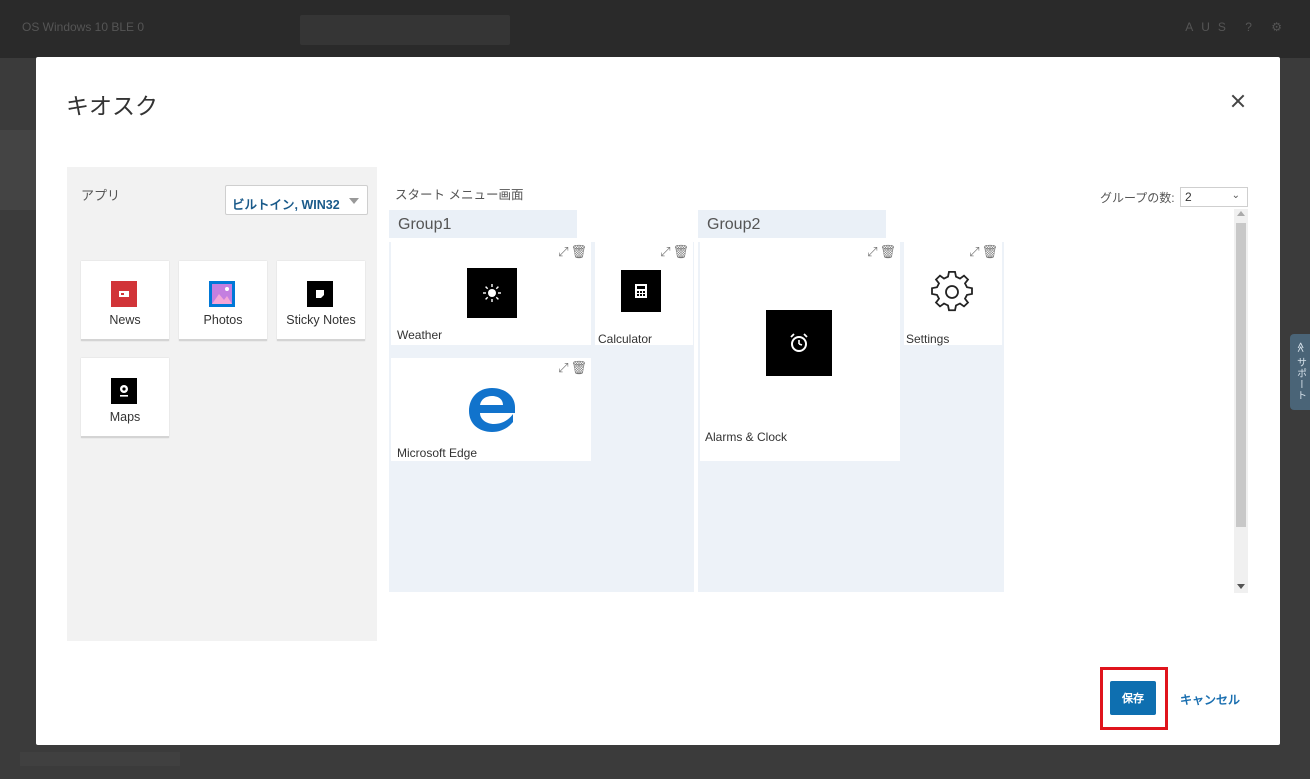 This screenshot has height=779, width=1310. Describe the element at coordinates (1241, 375) in the screenshot. I see `scroll-thumb` at that location.